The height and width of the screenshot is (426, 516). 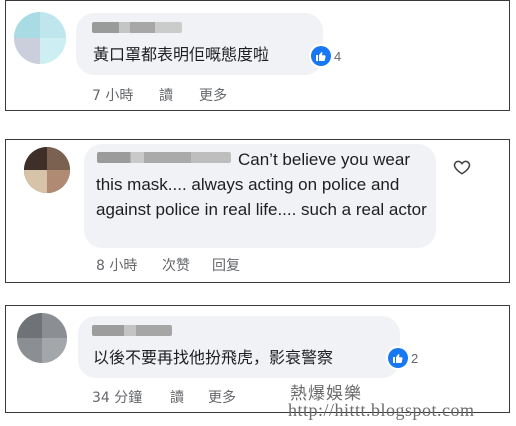 What do you see at coordinates (213, 357) in the screenshot?
I see `comment-text: 以後不要再找他扮飛虎，影衰警察` at bounding box center [213, 357].